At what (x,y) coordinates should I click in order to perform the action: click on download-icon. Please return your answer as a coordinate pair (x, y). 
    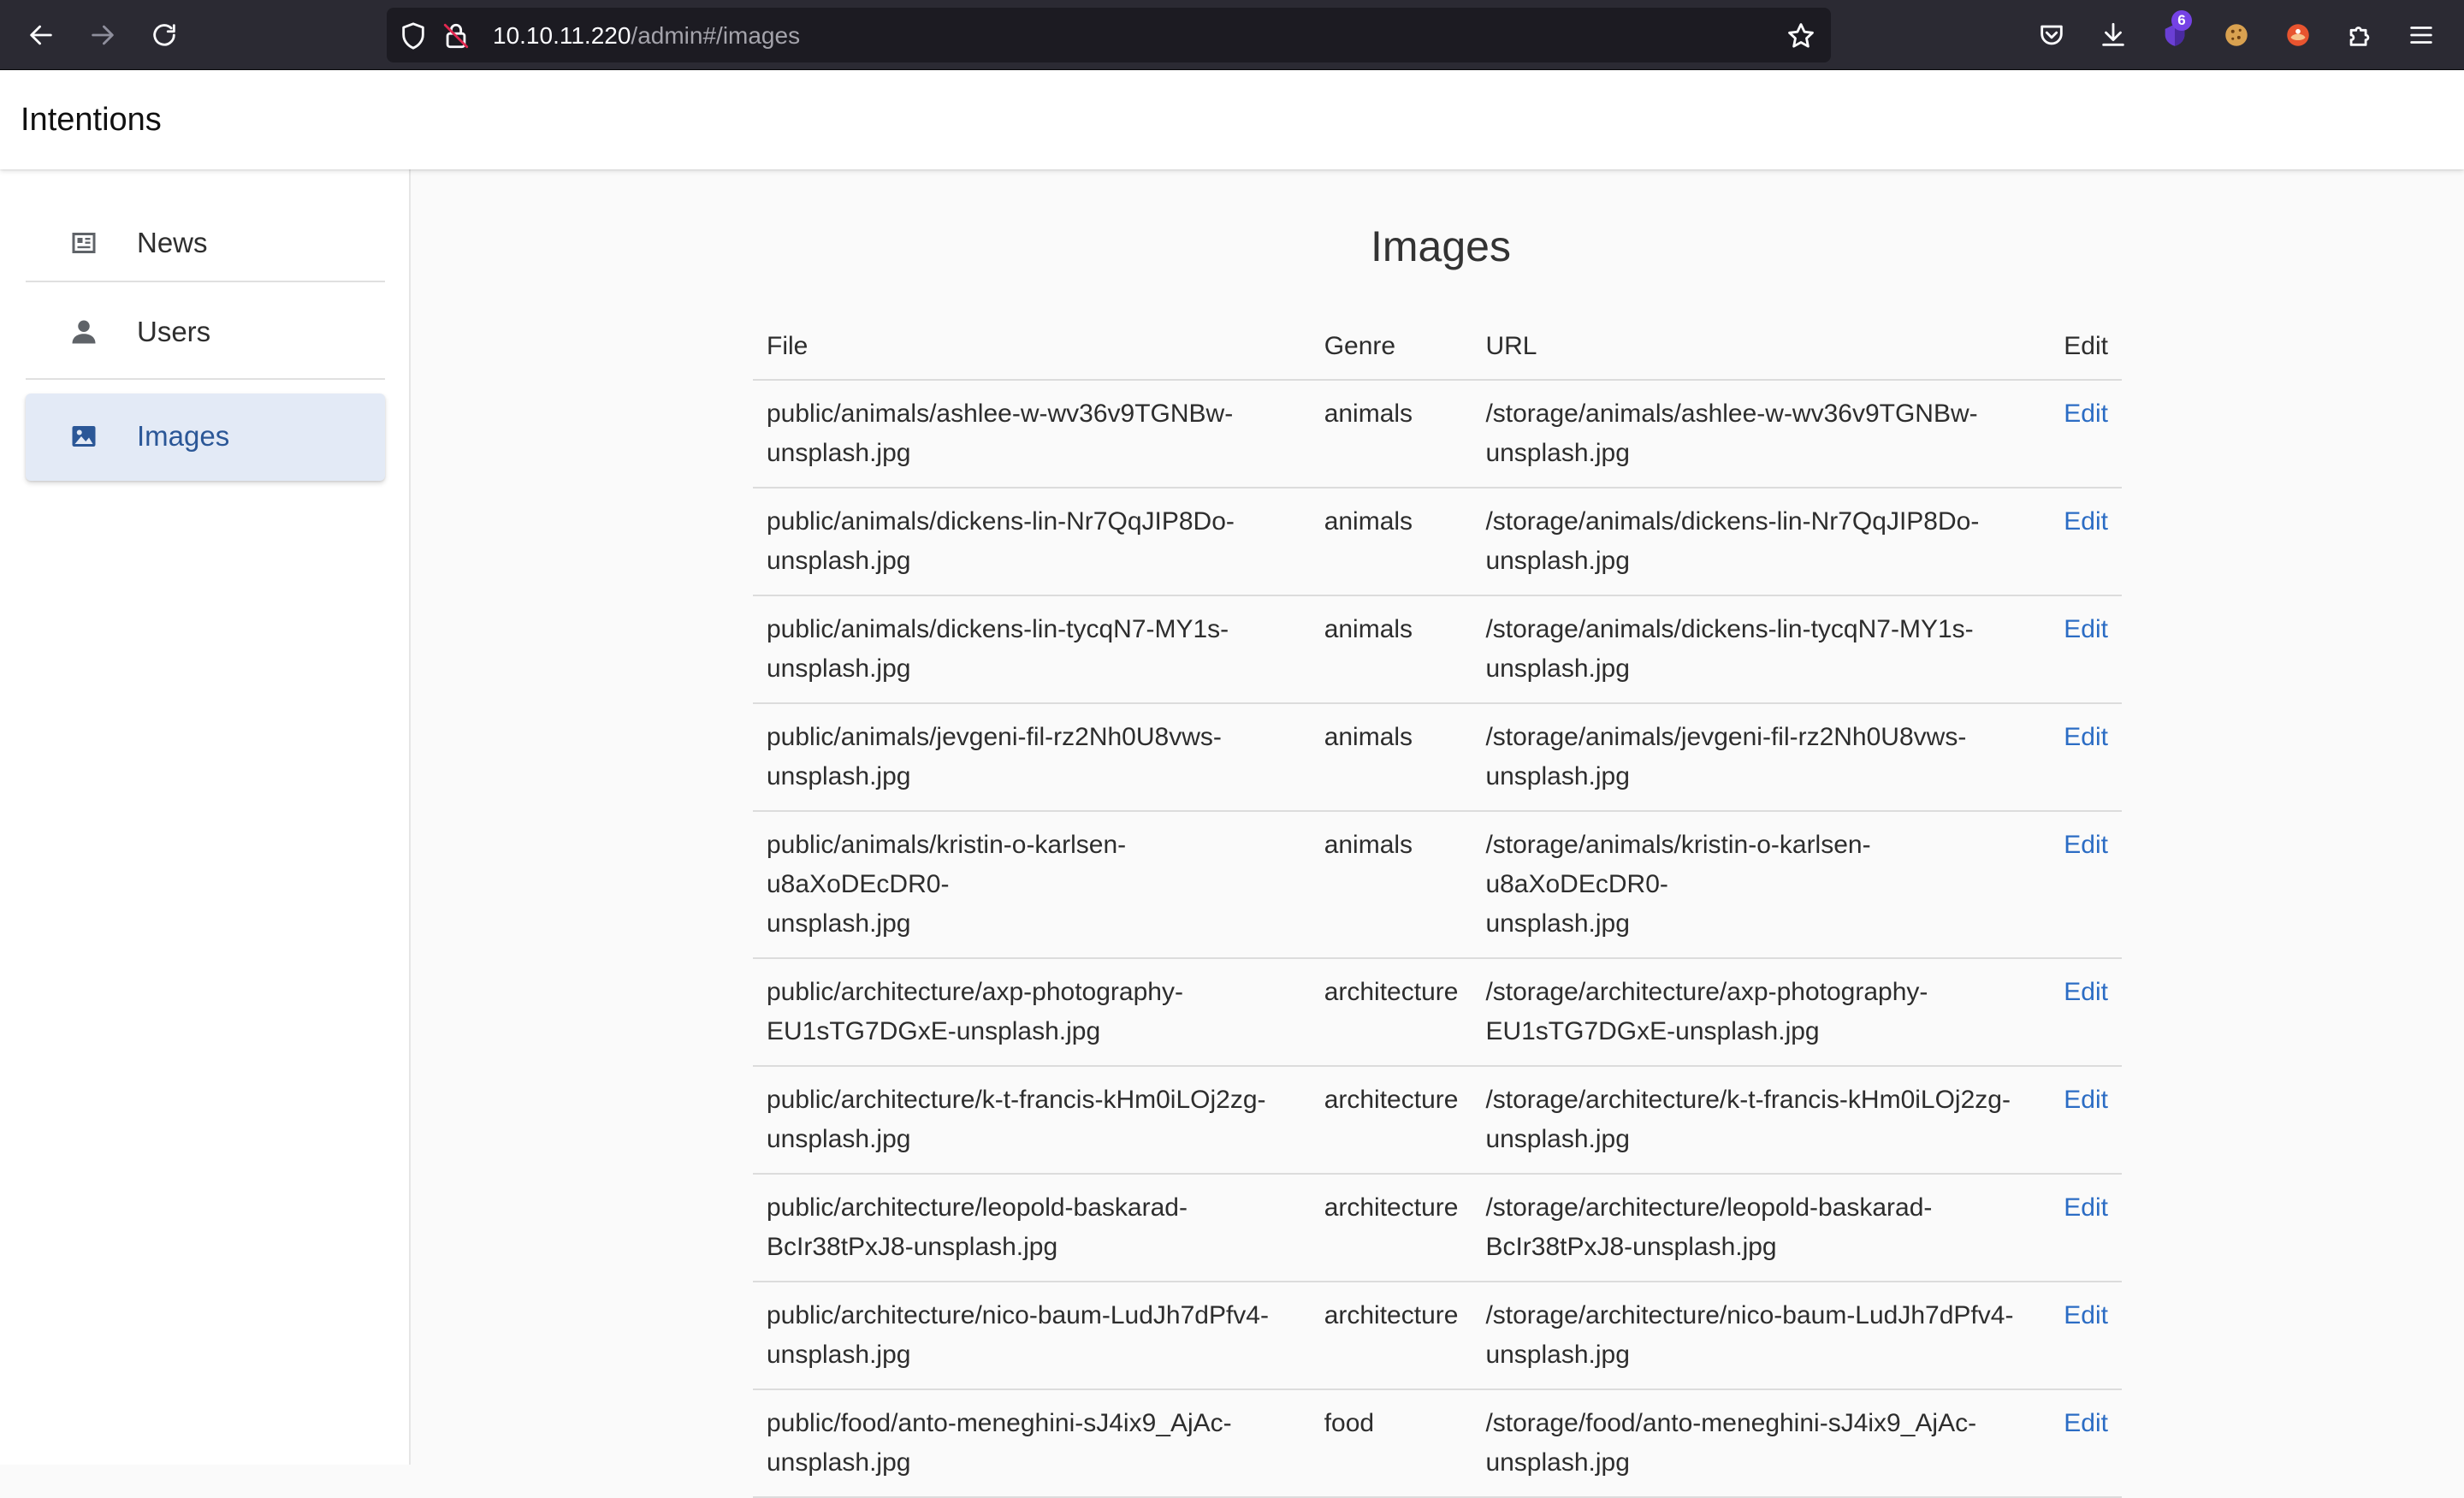
    Looking at the image, I should click on (2113, 34).